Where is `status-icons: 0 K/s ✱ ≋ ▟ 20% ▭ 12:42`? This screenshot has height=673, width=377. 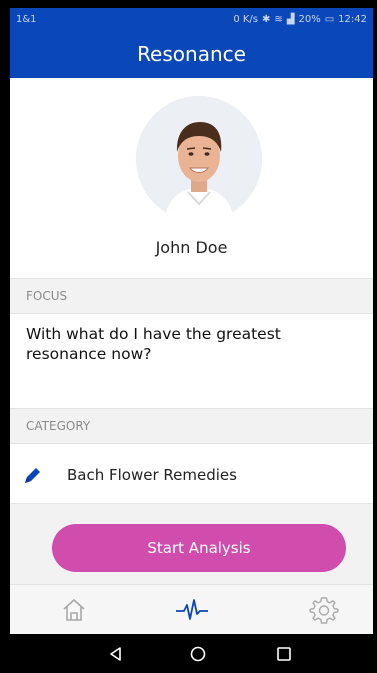 status-icons: 0 K/s ✱ ≋ ▟ 20% ▭ 12:42 is located at coordinates (300, 19).